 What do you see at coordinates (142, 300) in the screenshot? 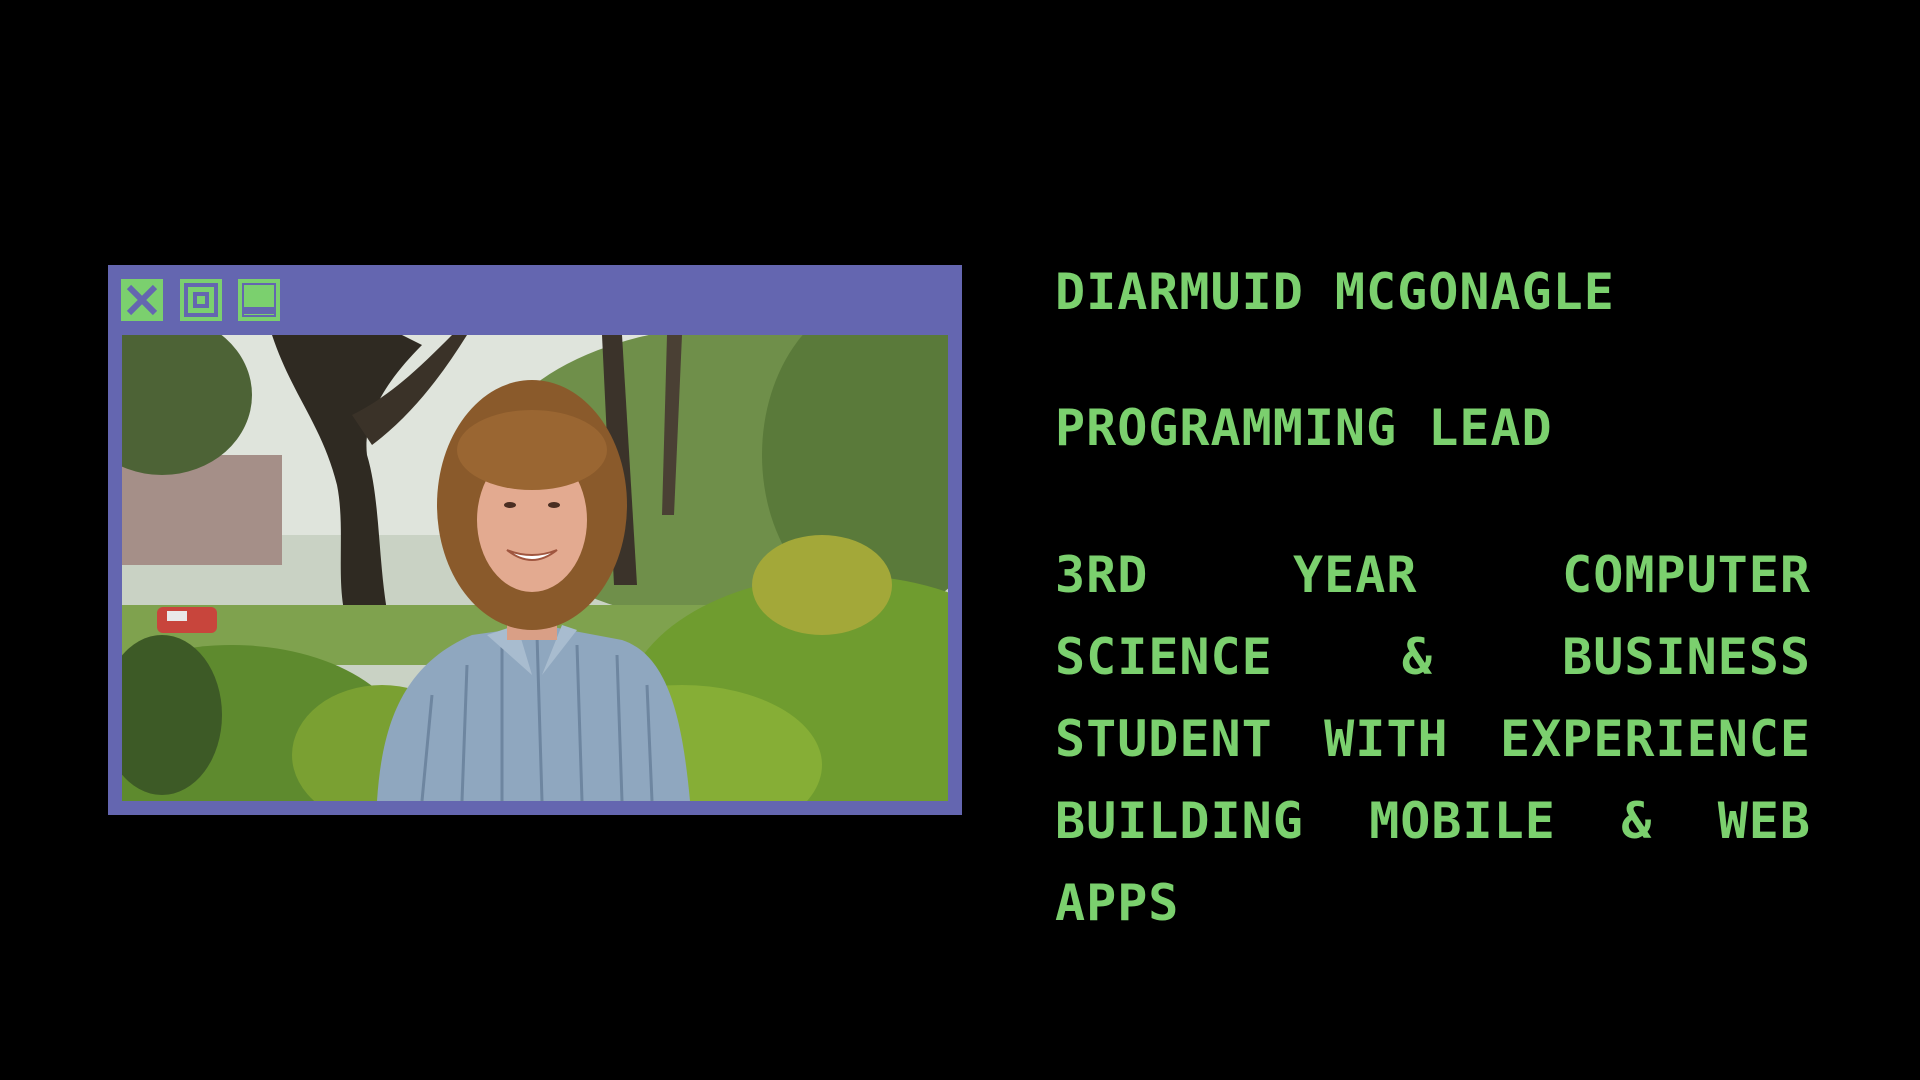
I see `close-icon` at bounding box center [142, 300].